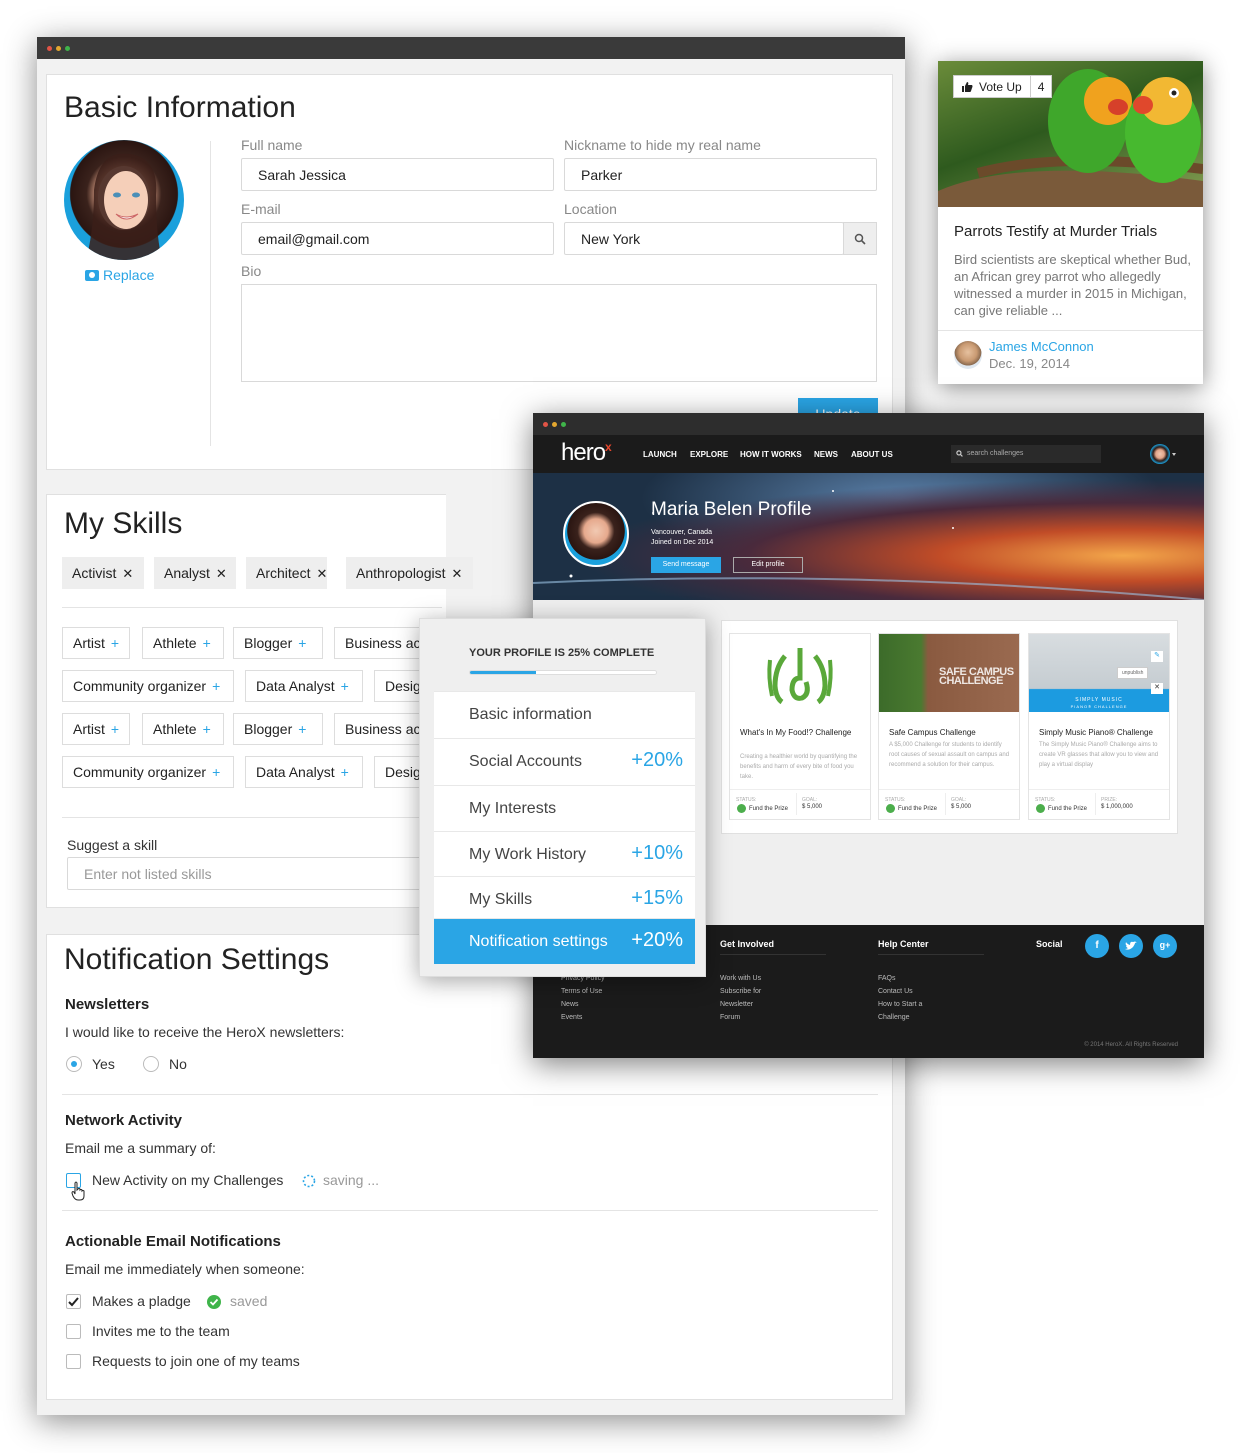 This screenshot has height=1453, width=1240. What do you see at coordinates (103, 573) in the screenshot?
I see `selected-skill-tag: Activist ✕` at bounding box center [103, 573].